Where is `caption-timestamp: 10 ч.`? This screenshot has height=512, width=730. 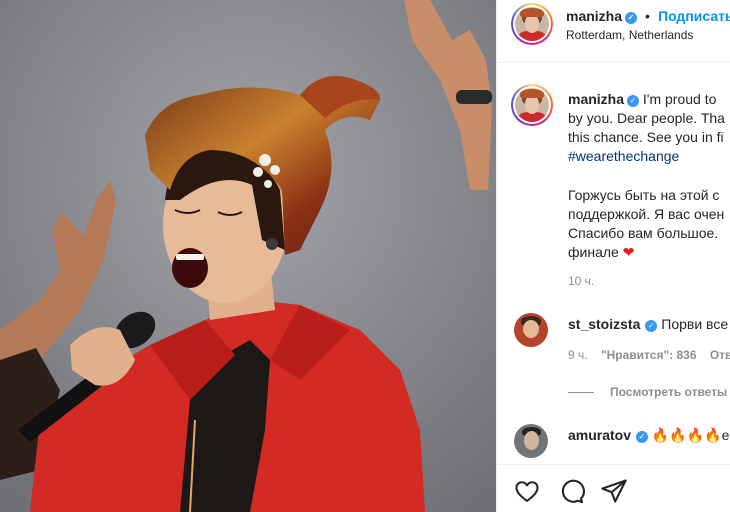
caption-timestamp: 10 ч. is located at coordinates (581, 281).